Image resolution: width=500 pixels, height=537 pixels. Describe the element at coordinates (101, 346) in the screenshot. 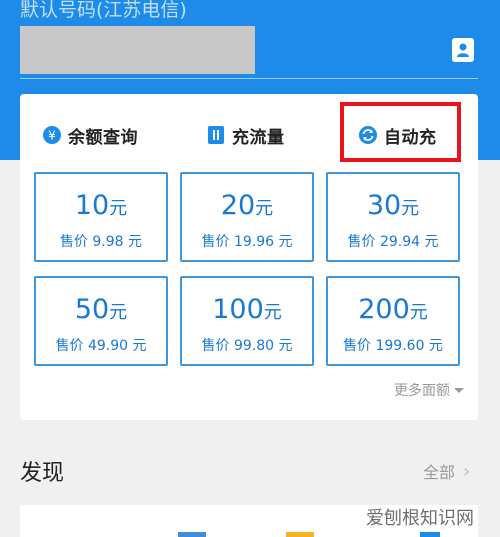

I see `option-price: 售价 49.90 元` at that location.